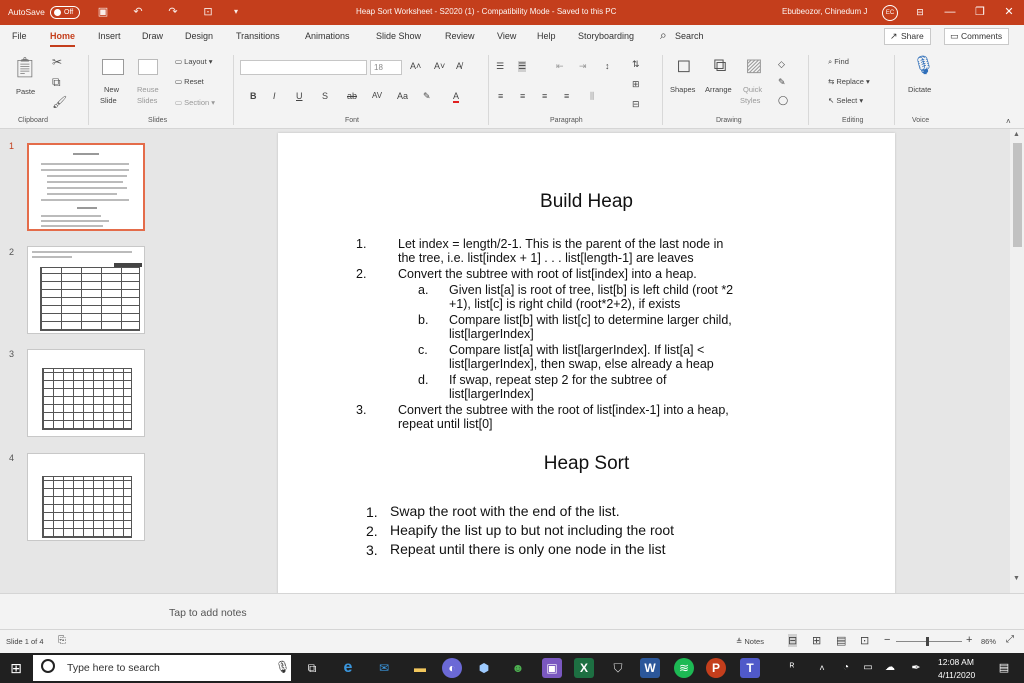 This screenshot has height=683, width=1024. What do you see at coordinates (592, 96) in the screenshot?
I see `columns-icon: ⫼` at bounding box center [592, 96].